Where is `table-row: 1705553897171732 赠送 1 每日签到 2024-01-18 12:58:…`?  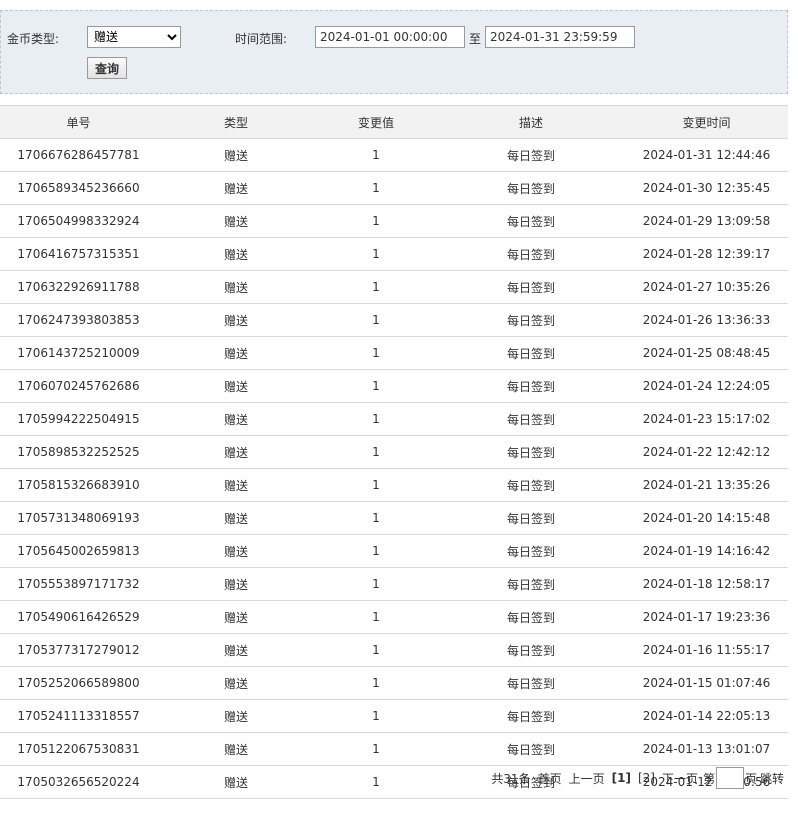 table-row: 1705553897171732 赠送 1 每日签到 2024-01-18 12:58:… is located at coordinates (394, 584).